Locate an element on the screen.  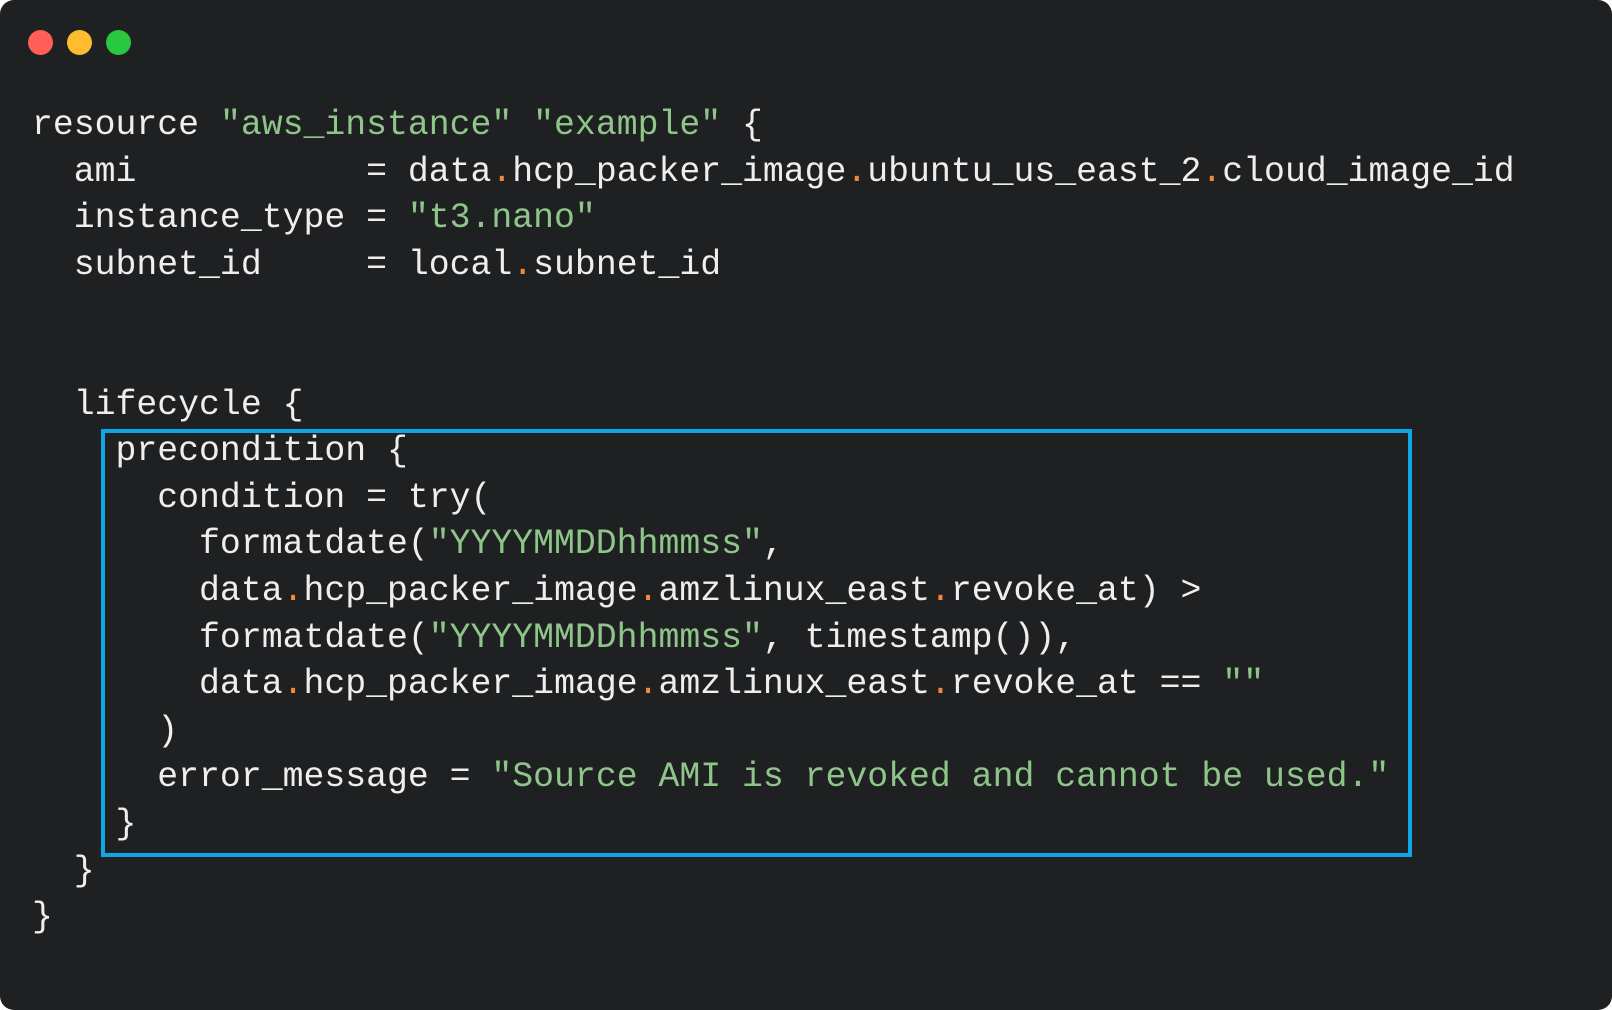
maximize-button is located at coordinates (118, 42).